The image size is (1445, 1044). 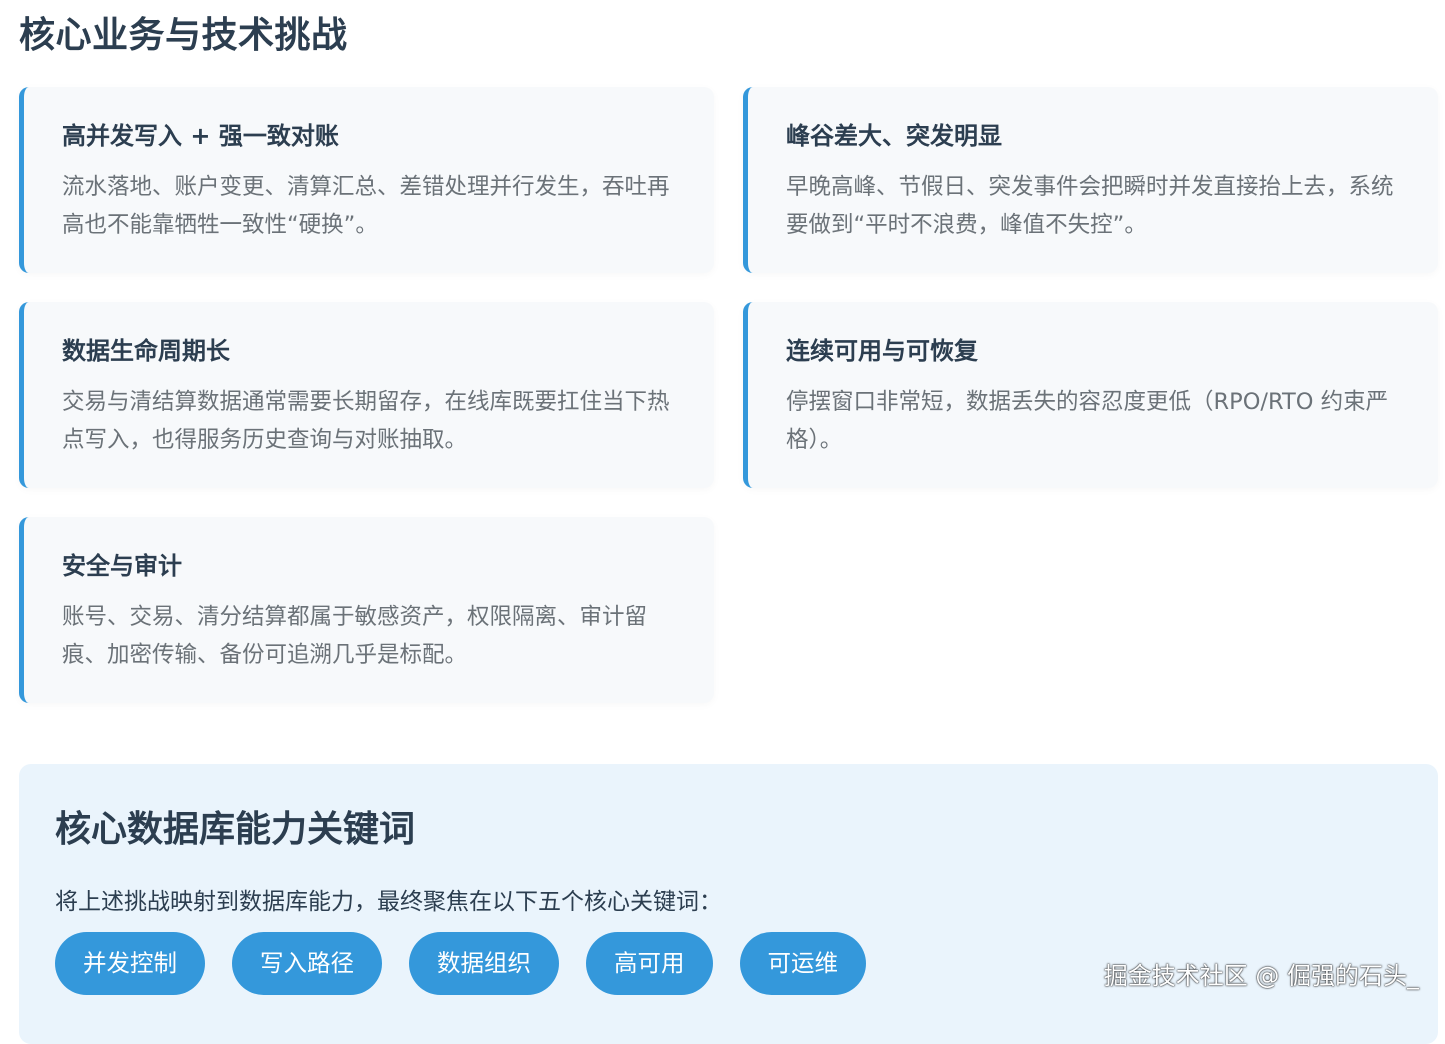 I want to click on watermark: 掘金技术社区 @ 倔强的石头_, so click(x=1261, y=976).